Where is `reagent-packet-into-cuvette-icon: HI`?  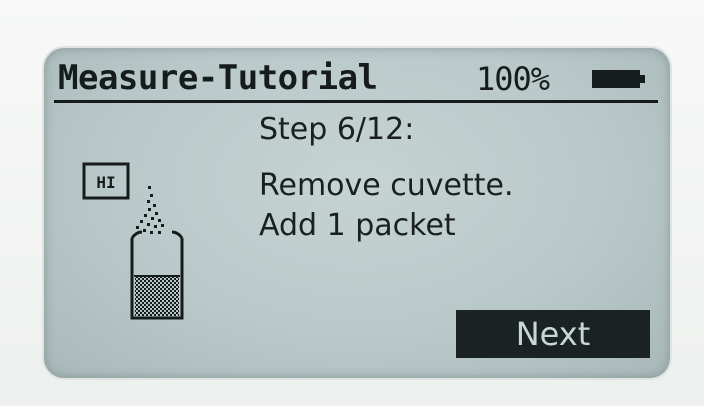 reagent-packet-into-cuvette-icon: HI is located at coordinates (134, 243).